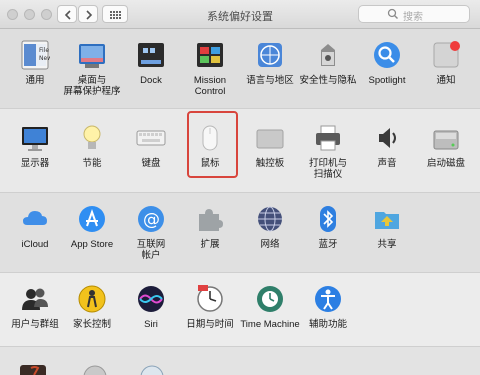 This screenshot has height=375, width=480. I want to click on minimize-window-button, so click(29, 14).